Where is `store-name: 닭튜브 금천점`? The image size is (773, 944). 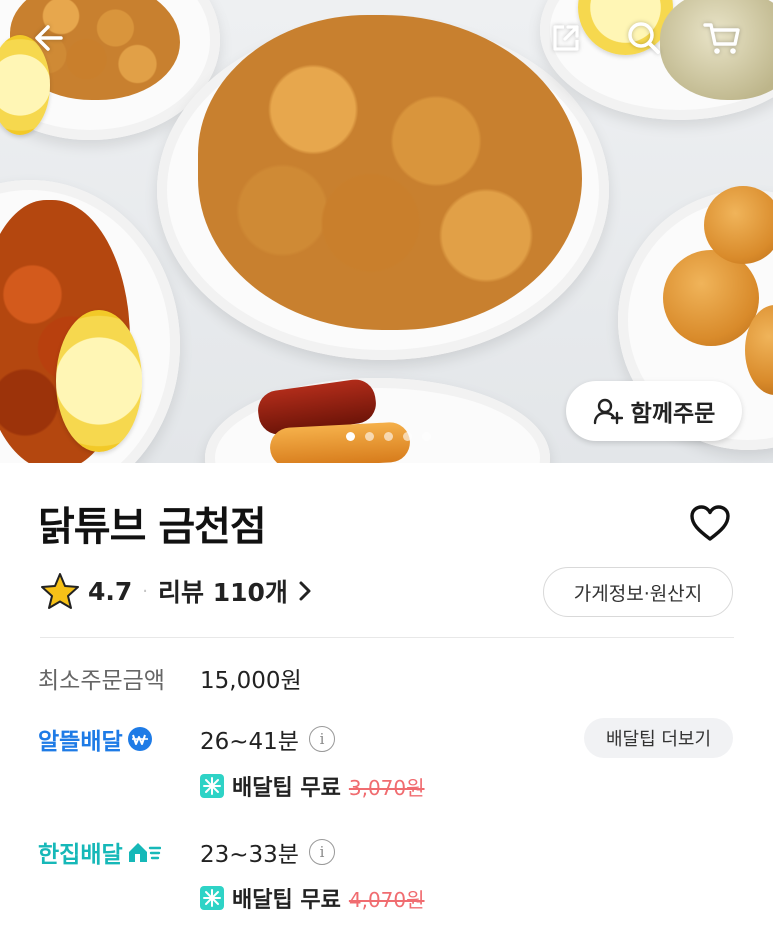 store-name: 닭튜브 금천점 is located at coordinates (152, 527).